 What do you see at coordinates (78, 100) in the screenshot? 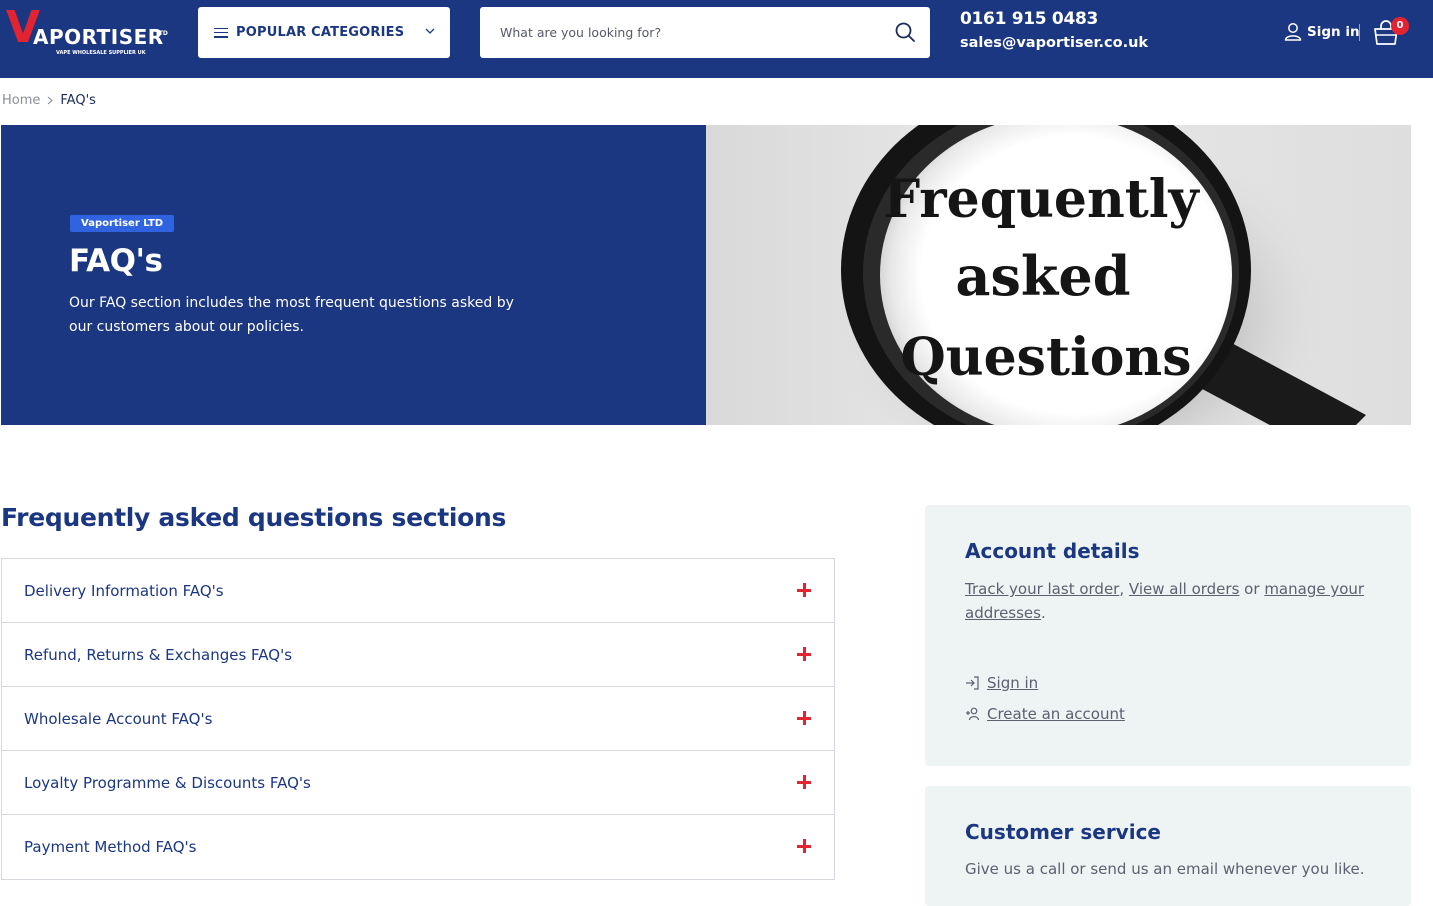
I see `breadcrumb-current: FAQ's` at bounding box center [78, 100].